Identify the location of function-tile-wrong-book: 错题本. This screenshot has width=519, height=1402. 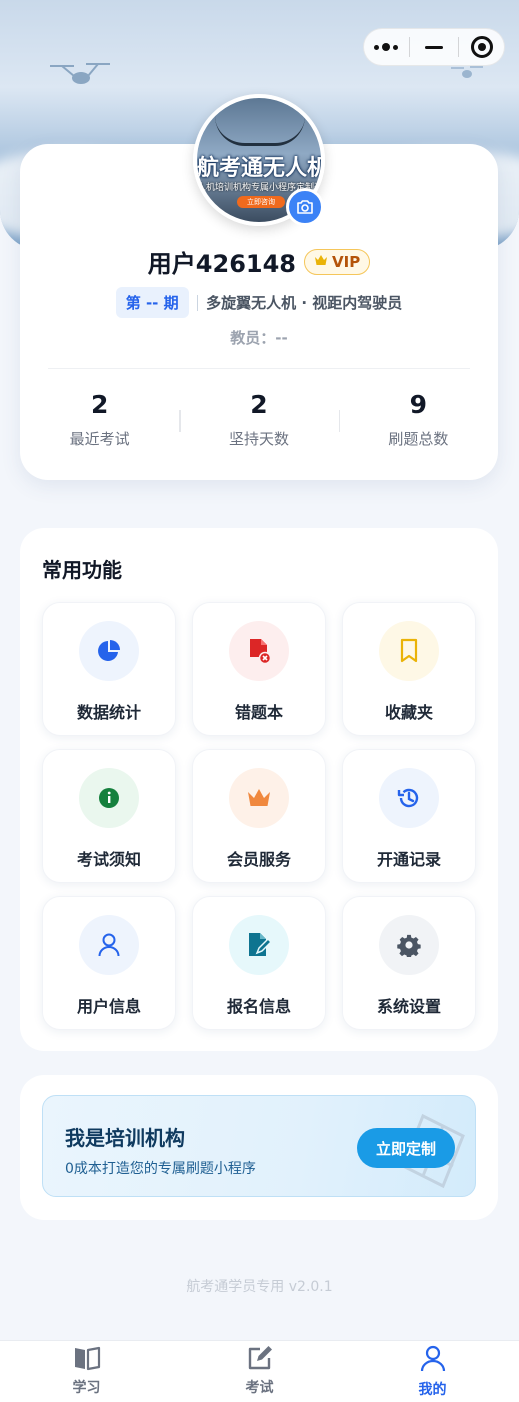
(259, 669).